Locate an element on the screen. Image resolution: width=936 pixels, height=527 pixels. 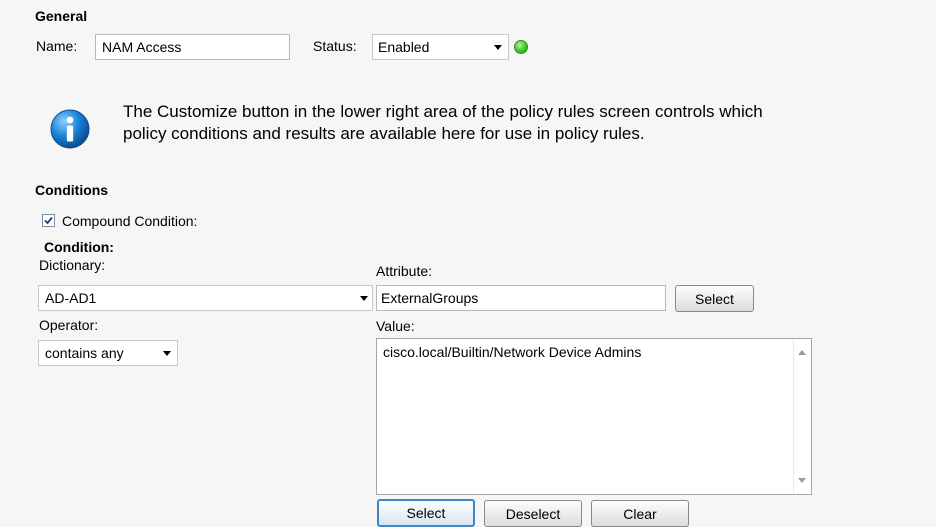
status-indicator-icon is located at coordinates (521, 47).